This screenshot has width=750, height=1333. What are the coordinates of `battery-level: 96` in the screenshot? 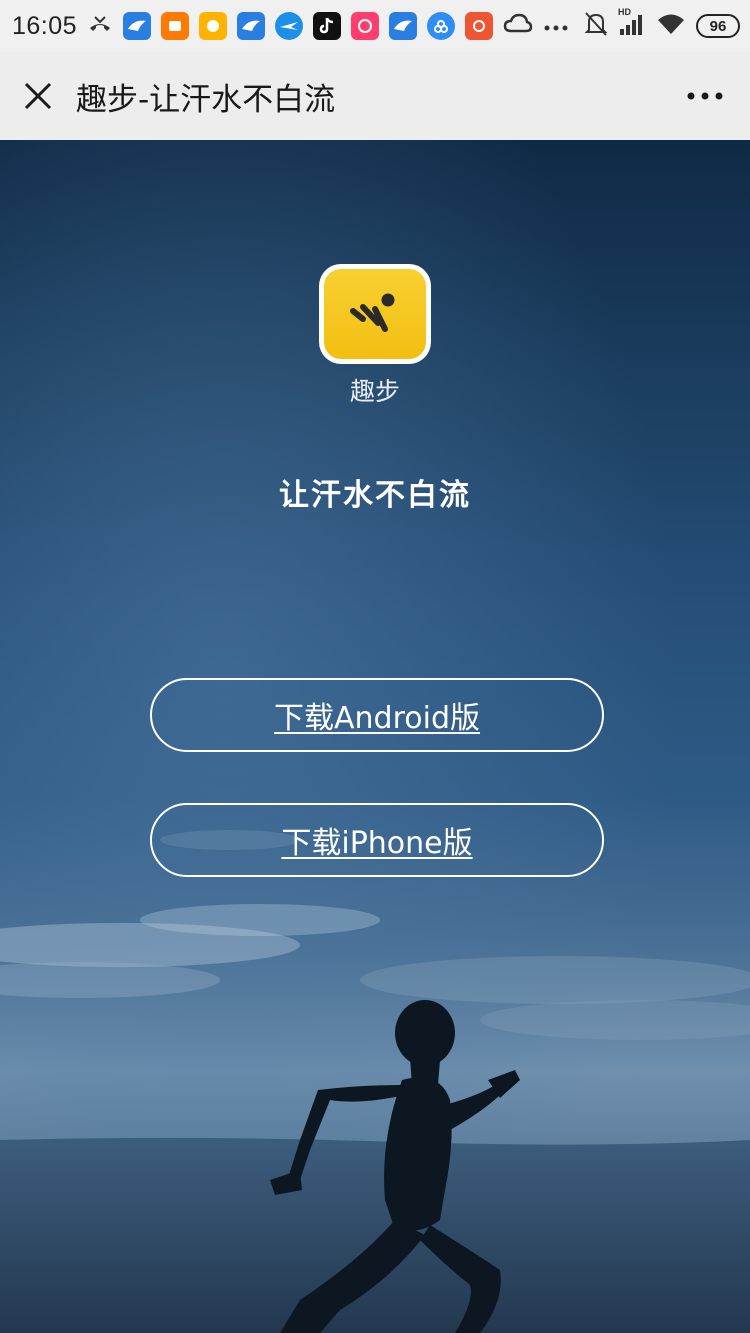 It's located at (718, 26).